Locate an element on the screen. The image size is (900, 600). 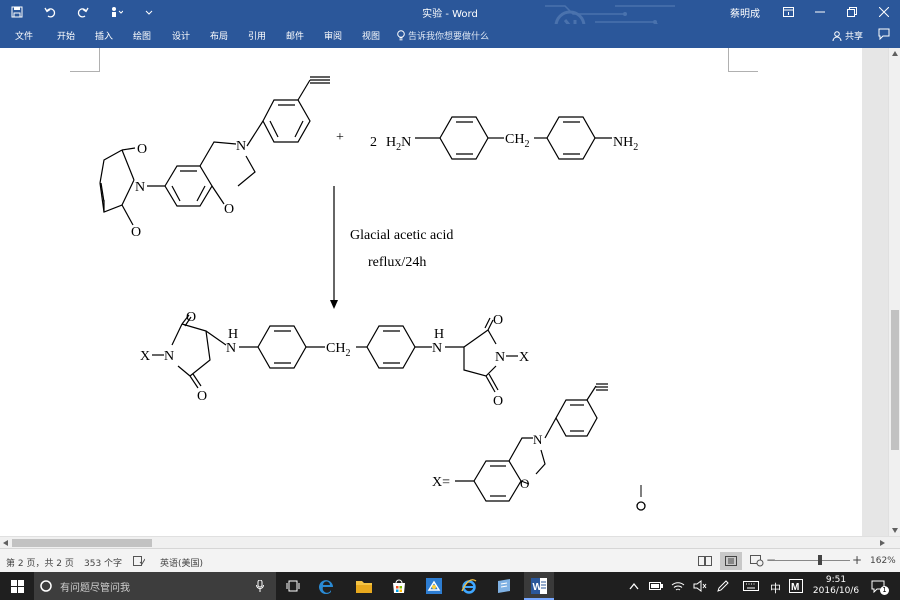
vertical-scroll-thumb is located at coordinates (895, 380).